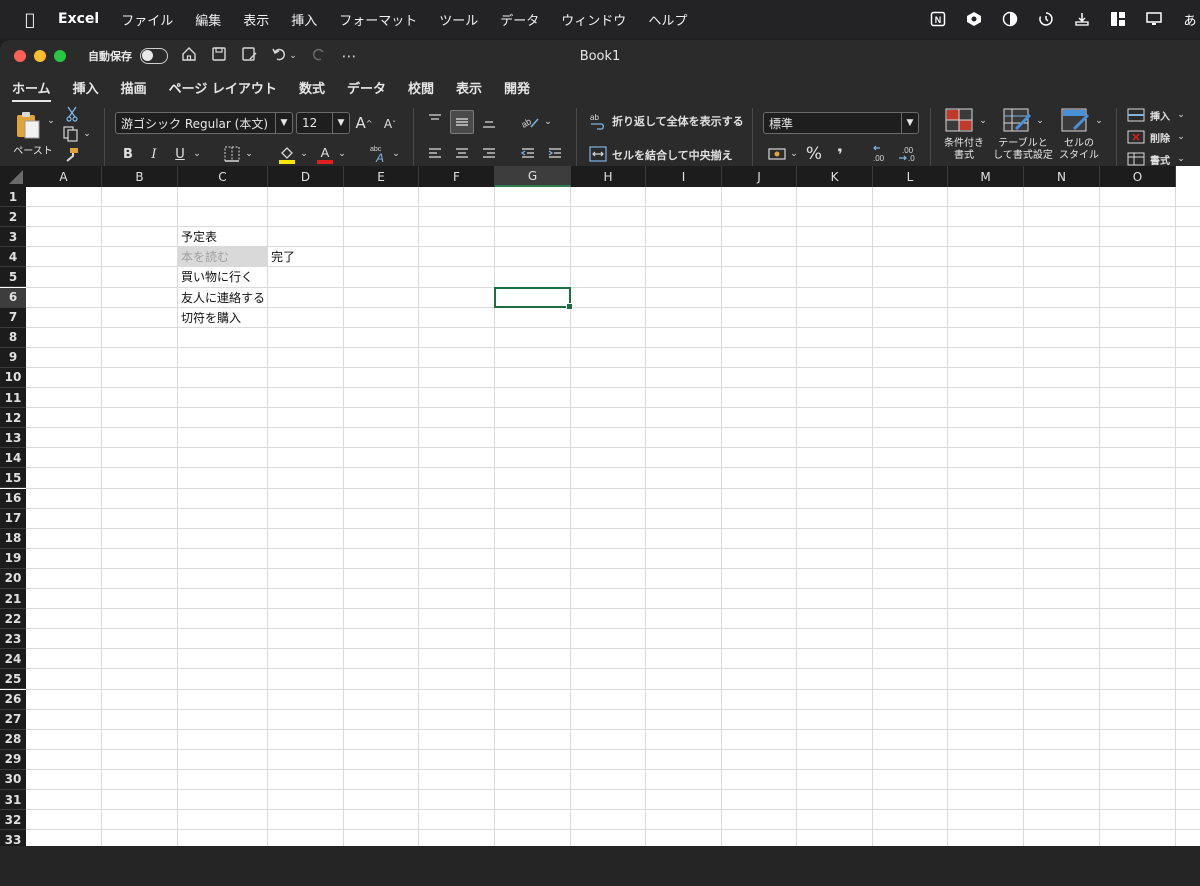 This screenshot has height=886, width=1200. What do you see at coordinates (814, 154) in the screenshot?
I see `percent-style-button: %` at bounding box center [814, 154].